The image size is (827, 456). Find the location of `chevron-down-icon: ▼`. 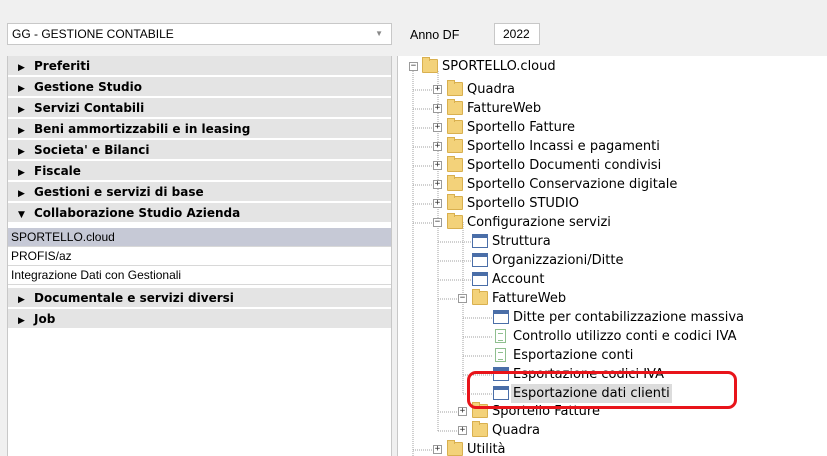

chevron-down-icon: ▼ is located at coordinates (379, 34).